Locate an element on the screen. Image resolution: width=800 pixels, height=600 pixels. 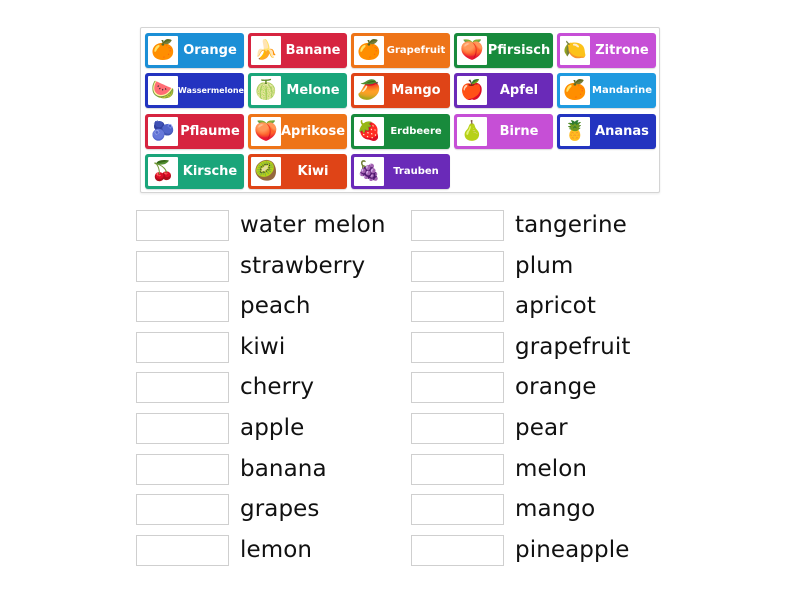
tile-erdbeere: 🍓 Erdbeere is located at coordinates (400, 131).